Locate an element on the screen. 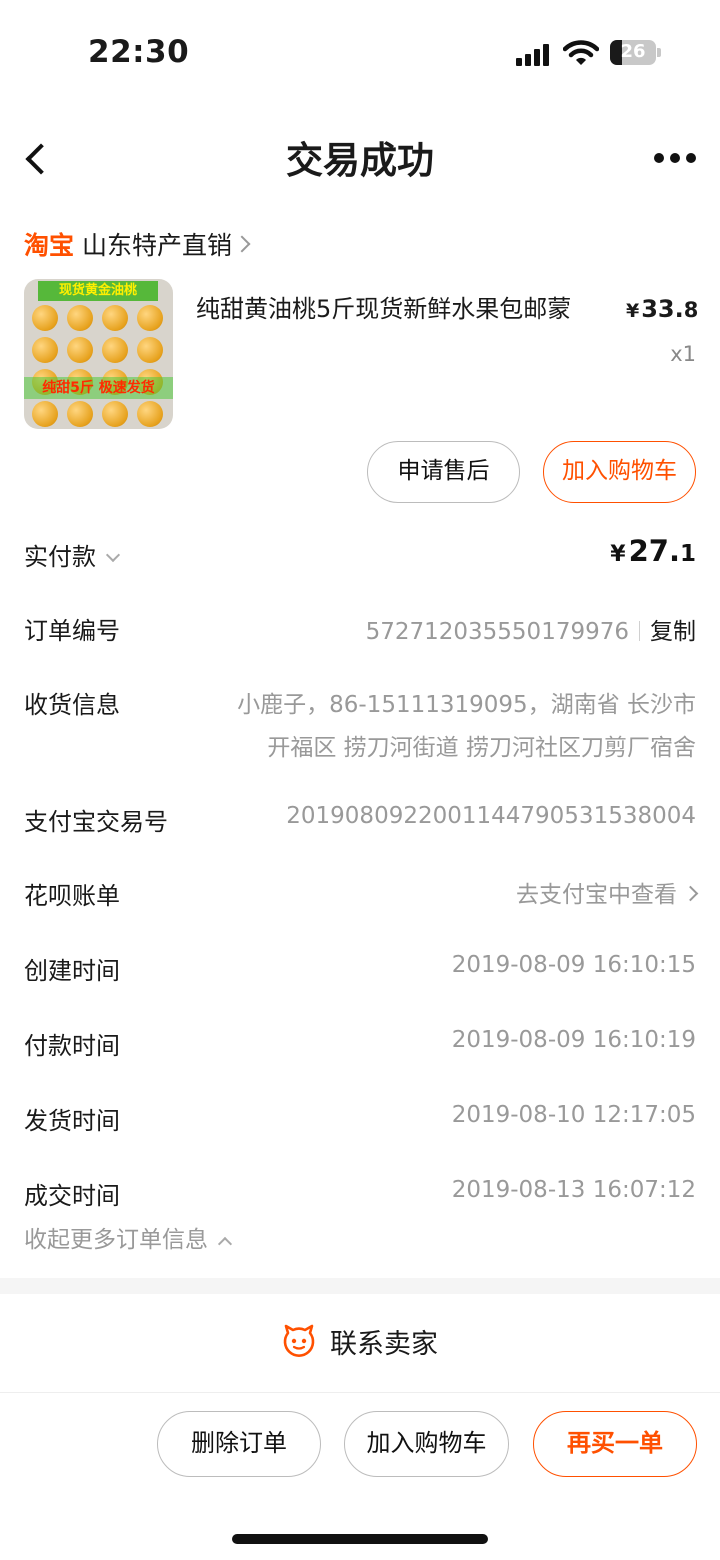 The height and width of the screenshot is (1560, 720). paid-time: 2019-08-09 16:10:19 is located at coordinates (573, 1040).